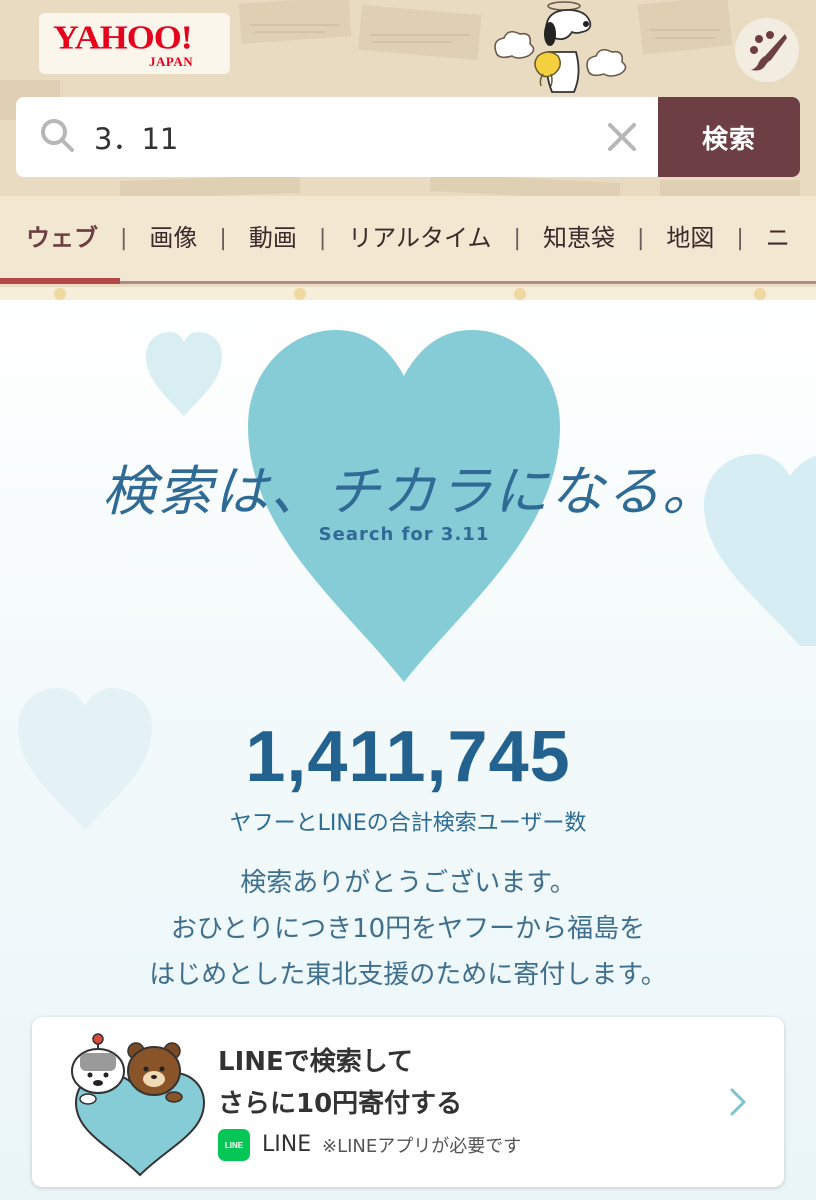  I want to click on paint-palette-icon, so click(768, 51).